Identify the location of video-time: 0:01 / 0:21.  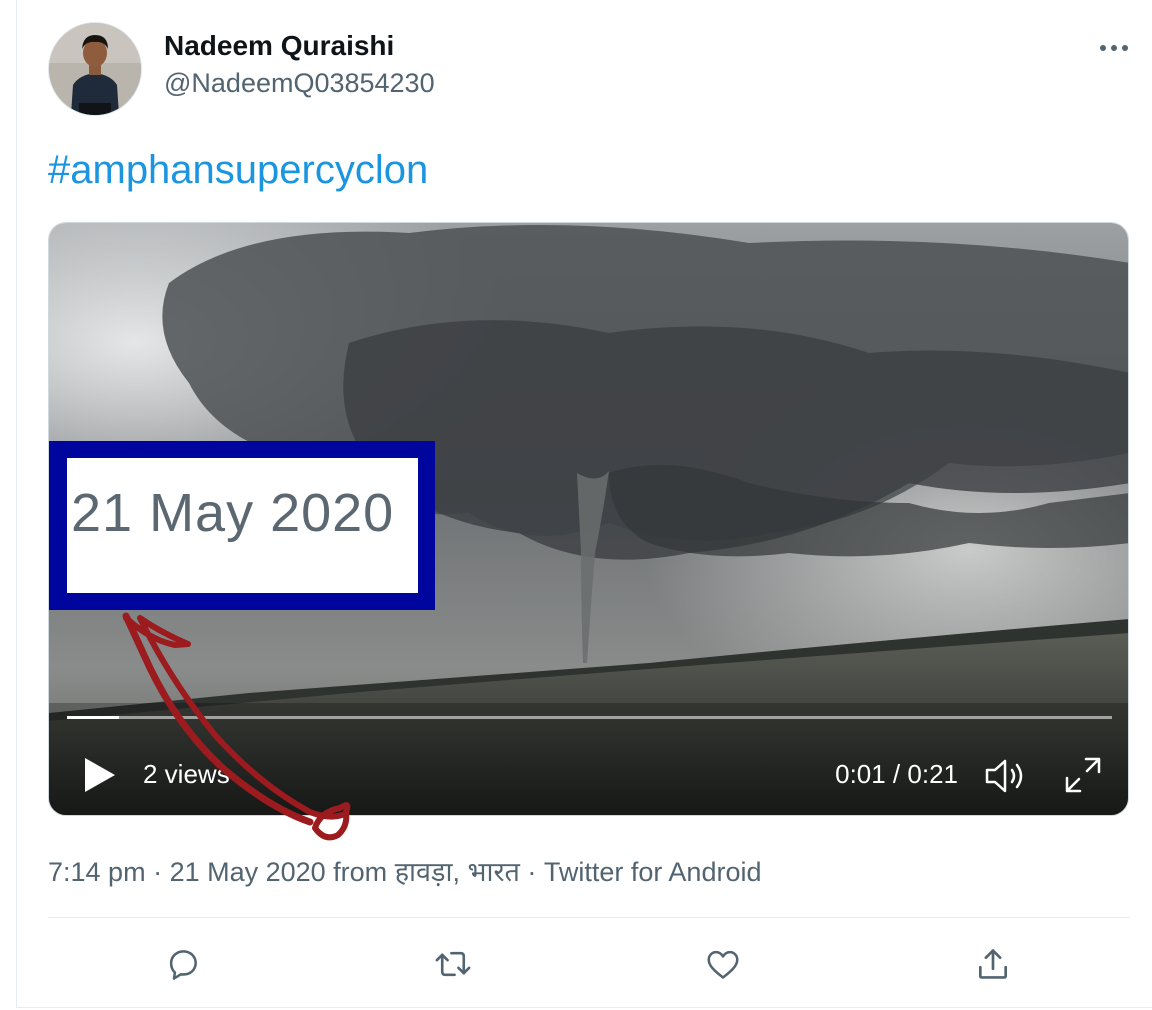
(896, 774).